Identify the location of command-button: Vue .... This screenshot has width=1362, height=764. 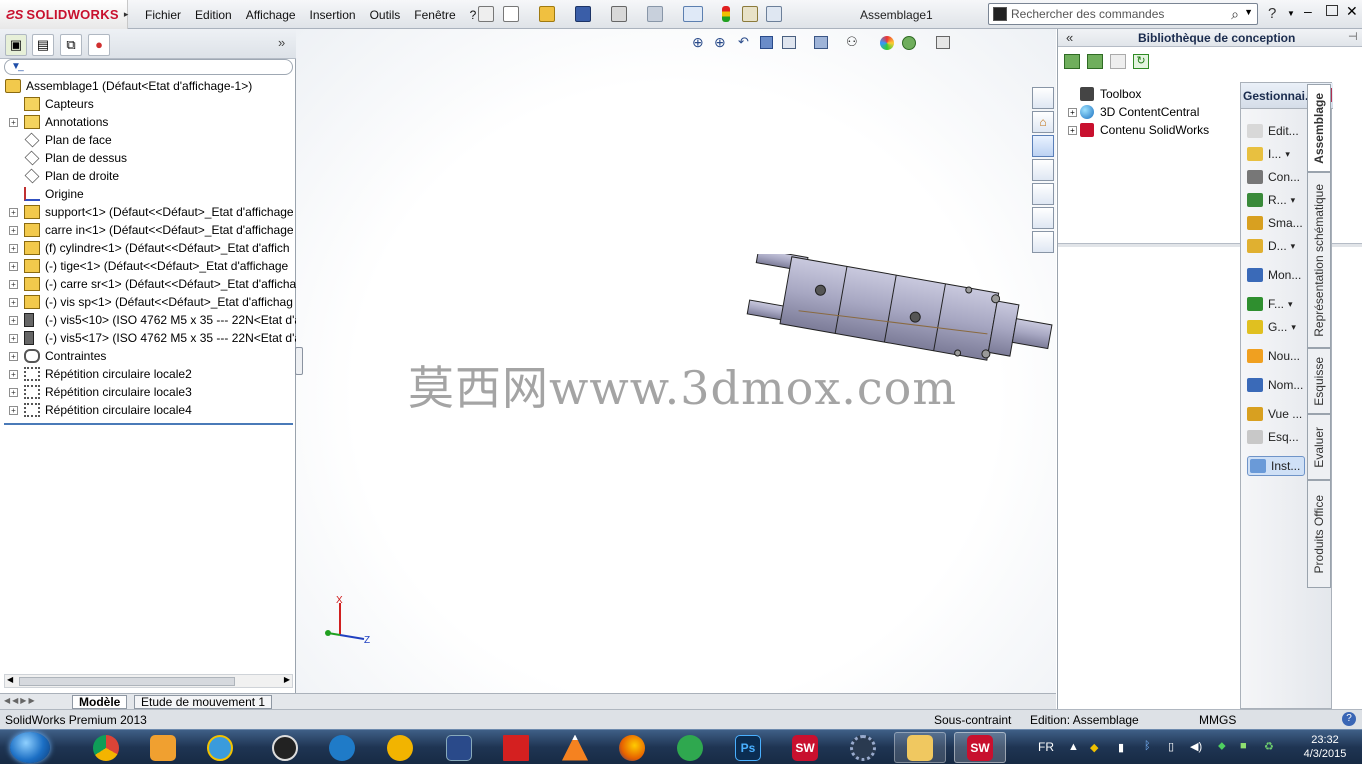
(1277, 414).